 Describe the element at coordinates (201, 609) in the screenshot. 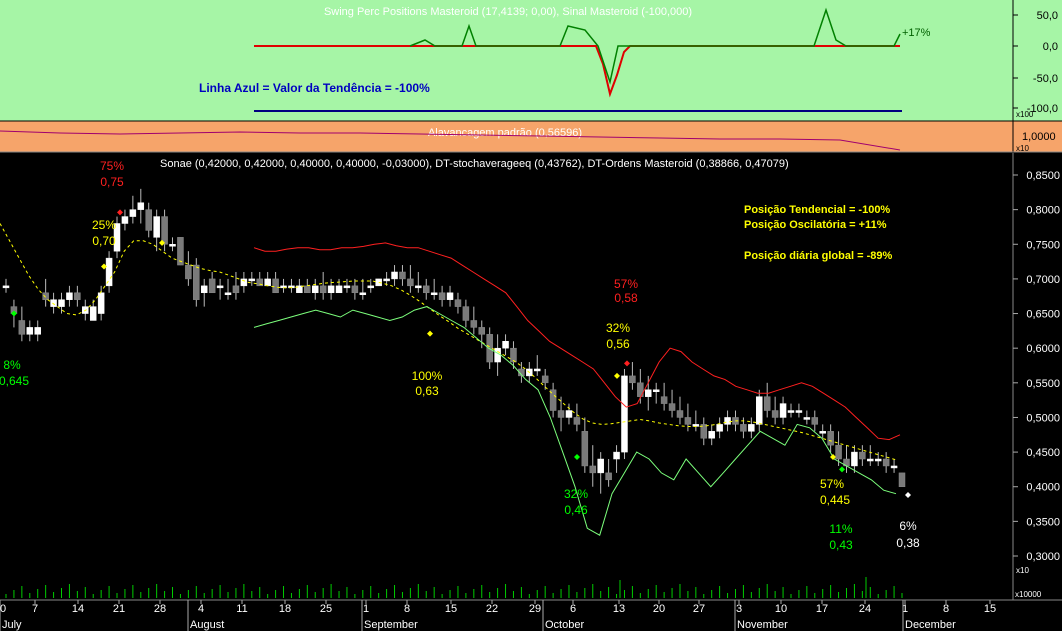

I see `x-day-label: 4` at that location.